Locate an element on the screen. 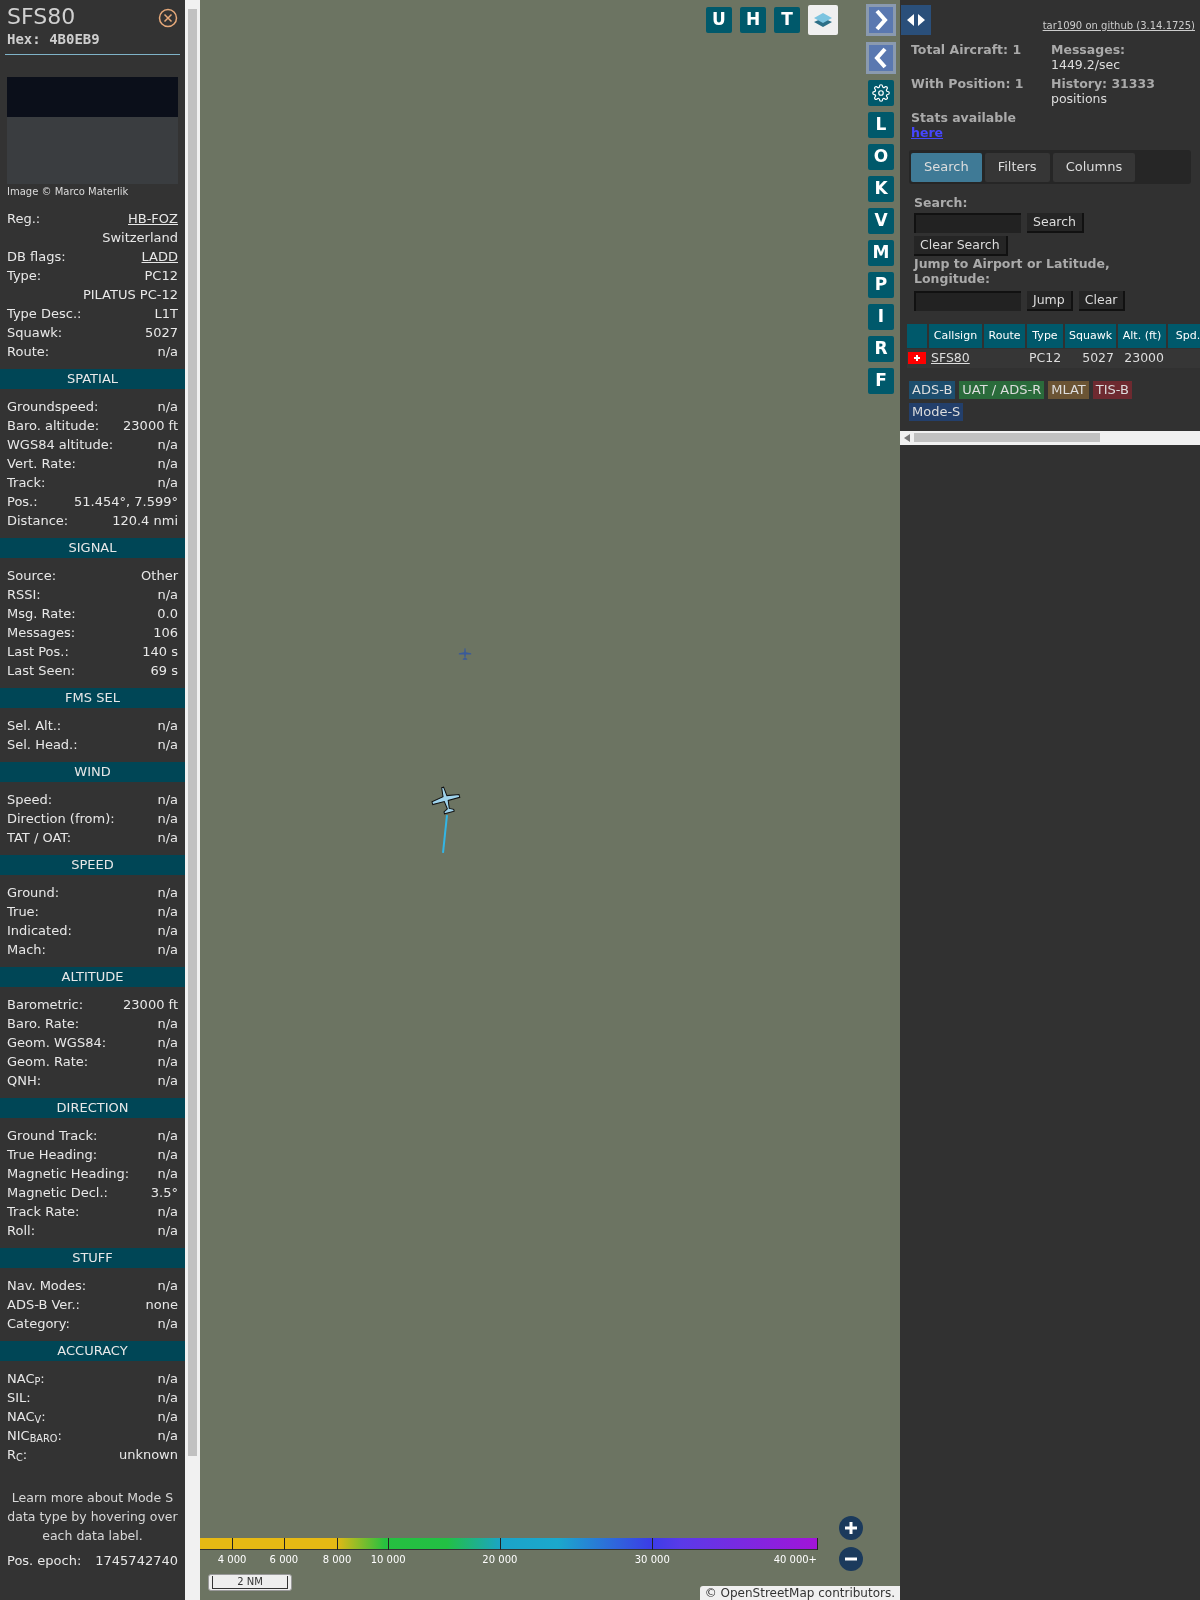 The height and width of the screenshot is (1600, 1200). github-link: tar1090 on github (3.14.1725) is located at coordinates (1118, 25).